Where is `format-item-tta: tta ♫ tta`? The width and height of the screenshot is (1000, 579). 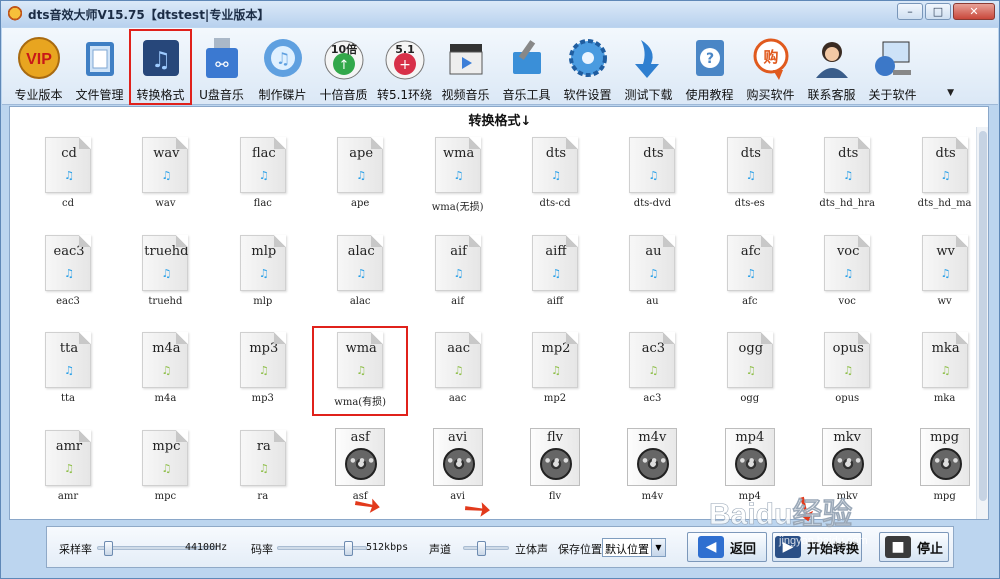 format-item-tta: tta ♫ tta is located at coordinates (68, 371).